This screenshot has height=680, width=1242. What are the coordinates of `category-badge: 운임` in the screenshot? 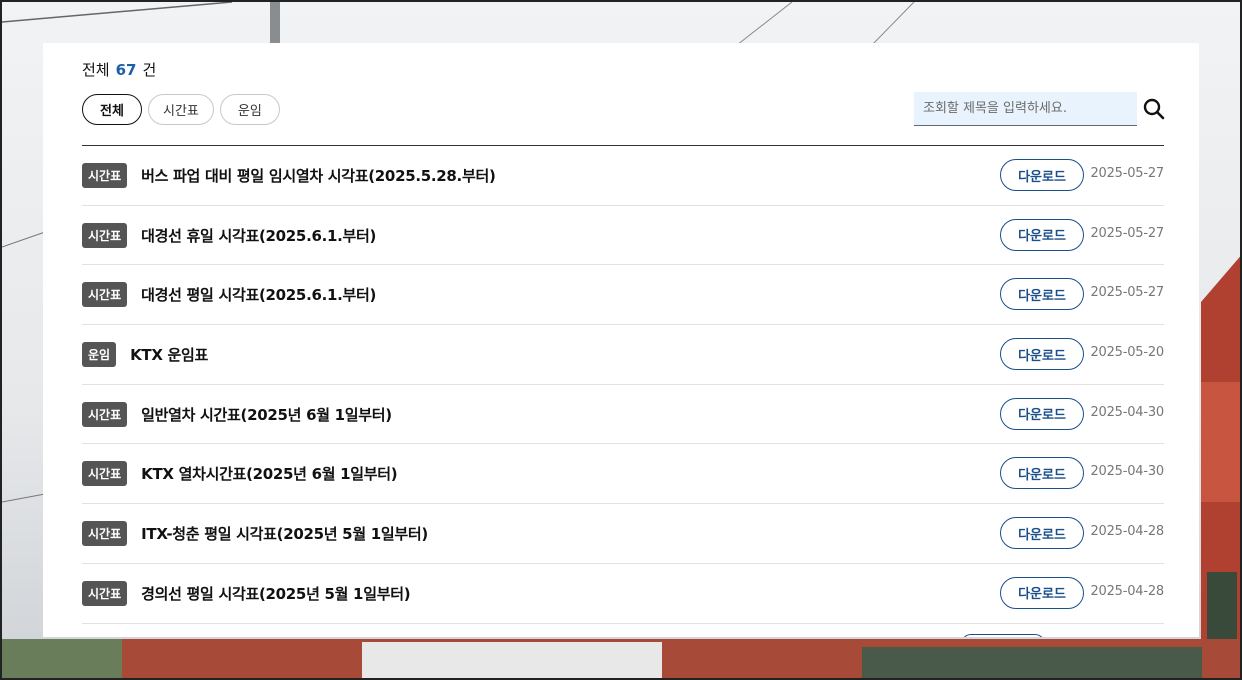 It's located at (99, 354).